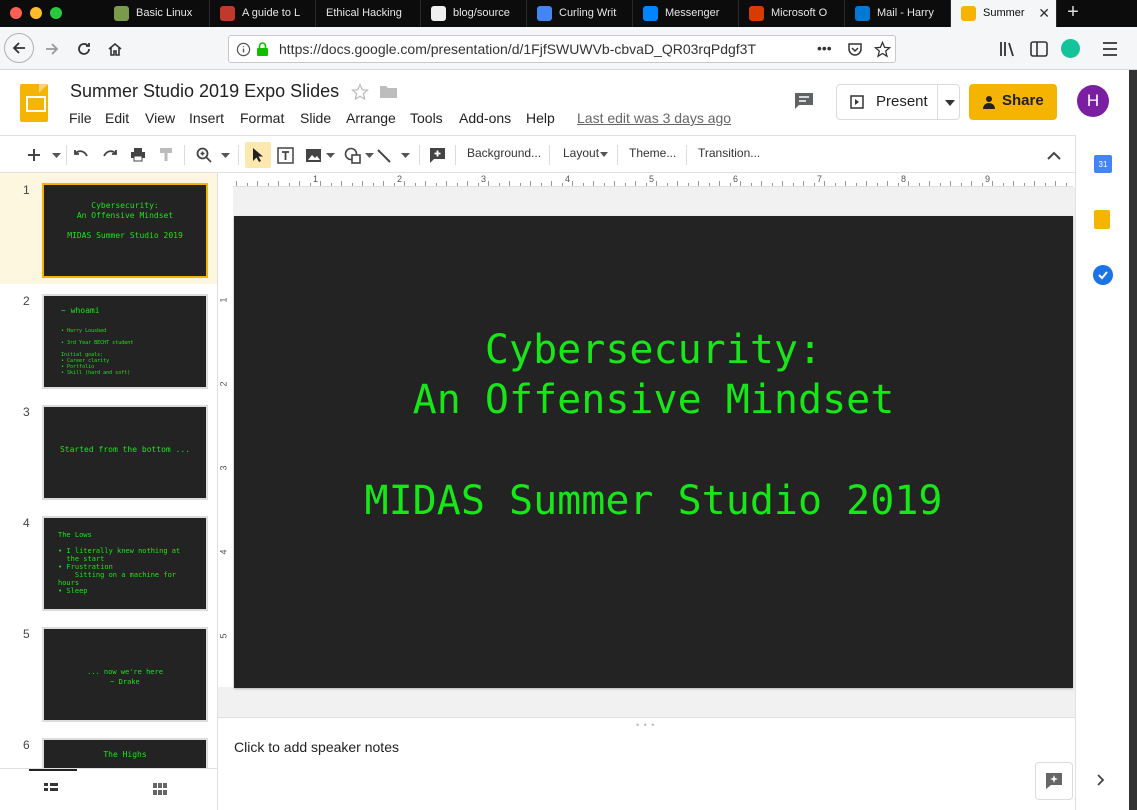  What do you see at coordinates (540, 118) in the screenshot?
I see `menu-item: Help` at bounding box center [540, 118].